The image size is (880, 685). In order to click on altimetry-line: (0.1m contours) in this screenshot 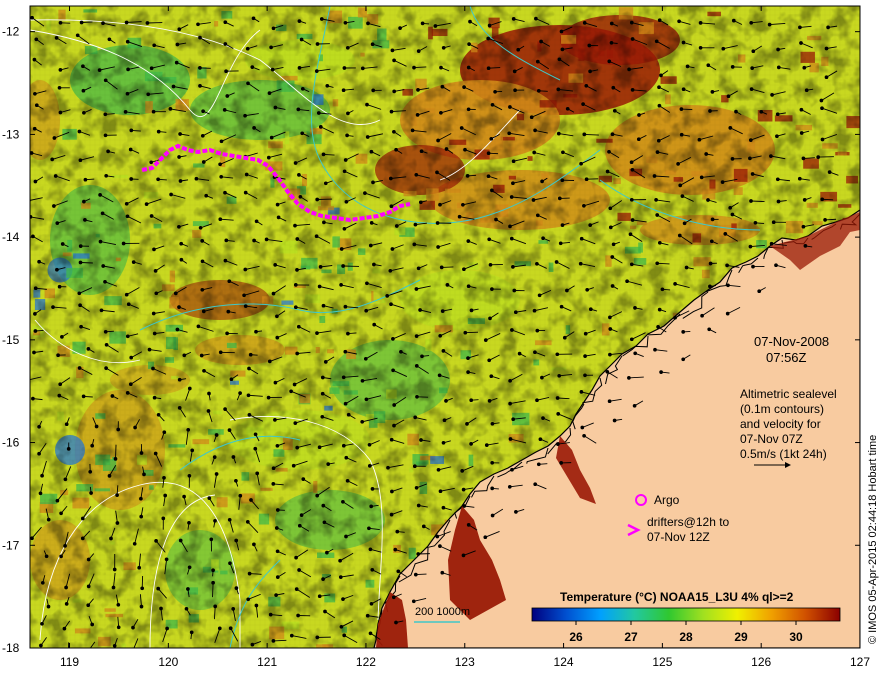, I will do `click(782, 409)`.